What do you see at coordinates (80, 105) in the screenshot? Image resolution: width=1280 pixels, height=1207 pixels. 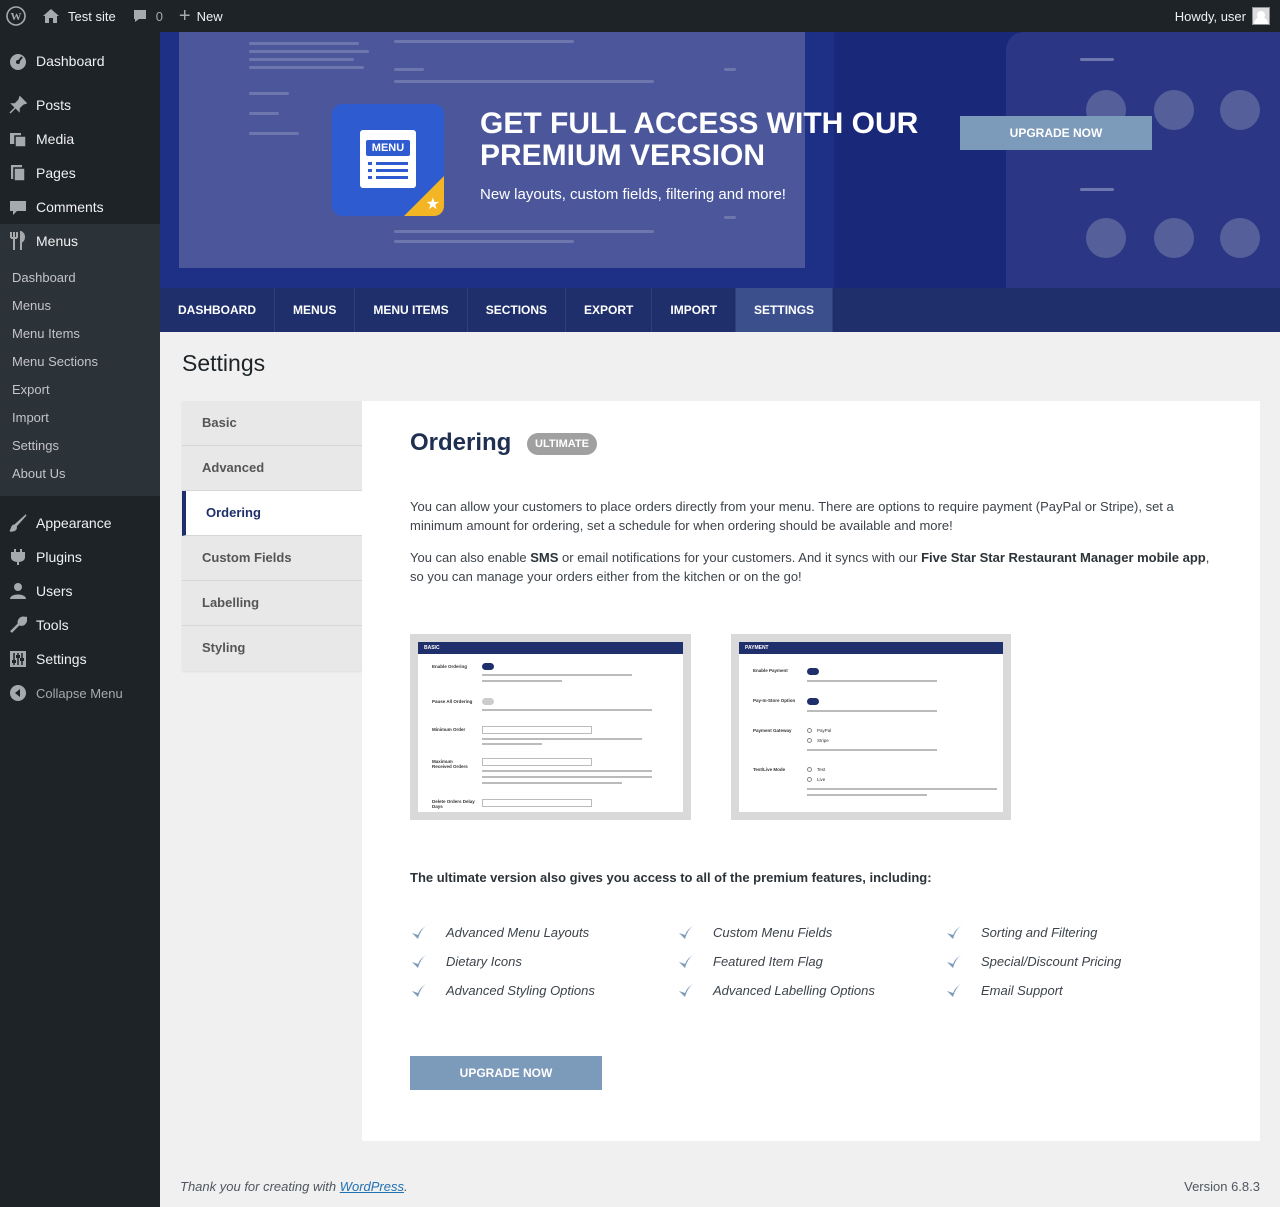 I see `sidebar-item-posts: Posts` at bounding box center [80, 105].